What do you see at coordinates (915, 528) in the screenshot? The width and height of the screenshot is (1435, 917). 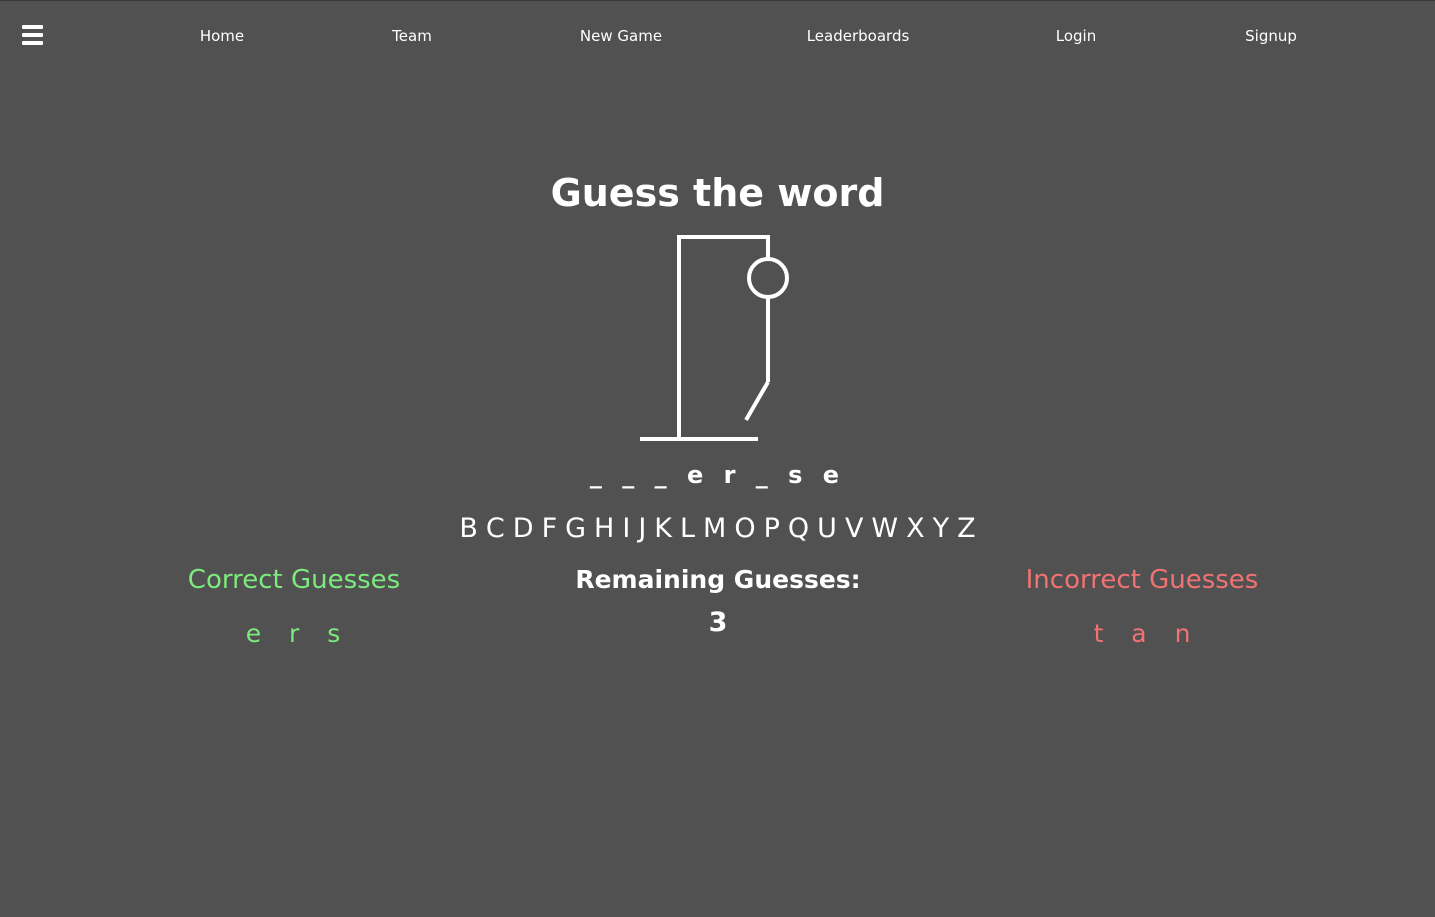 I see `letter-button-x: X` at bounding box center [915, 528].